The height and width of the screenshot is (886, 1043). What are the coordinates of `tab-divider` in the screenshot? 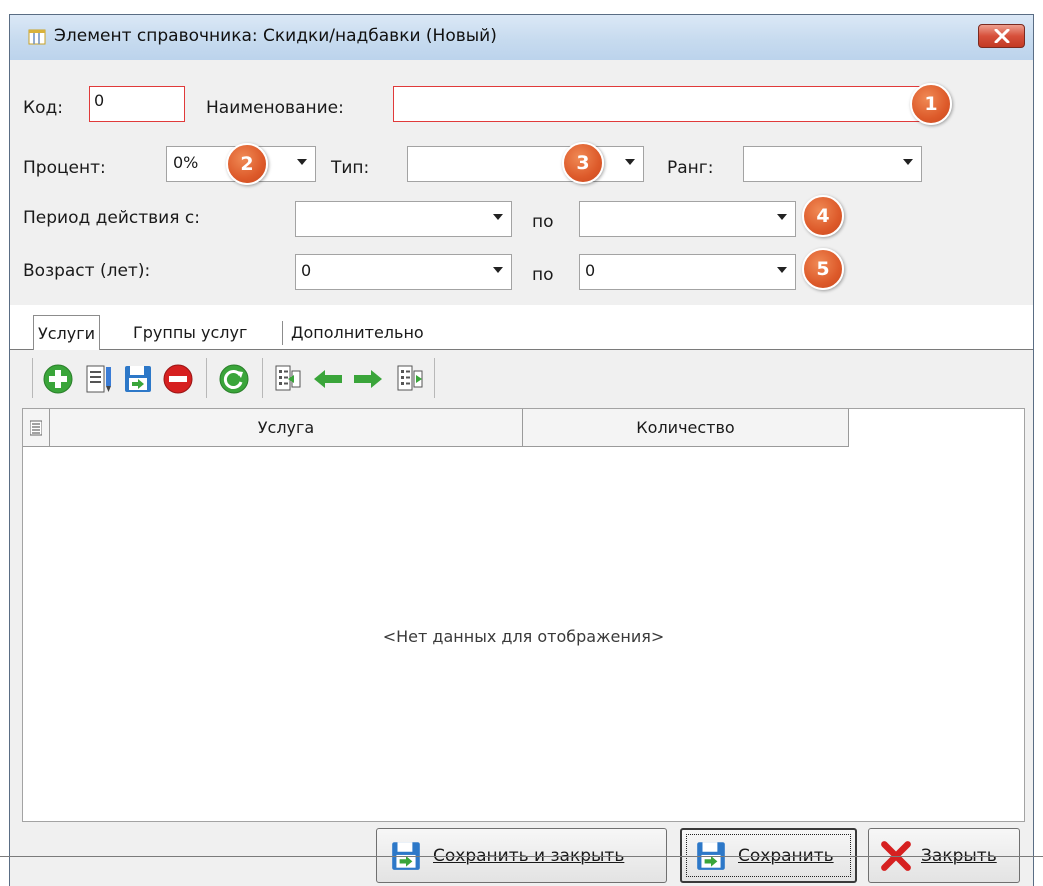 It's located at (282, 333).